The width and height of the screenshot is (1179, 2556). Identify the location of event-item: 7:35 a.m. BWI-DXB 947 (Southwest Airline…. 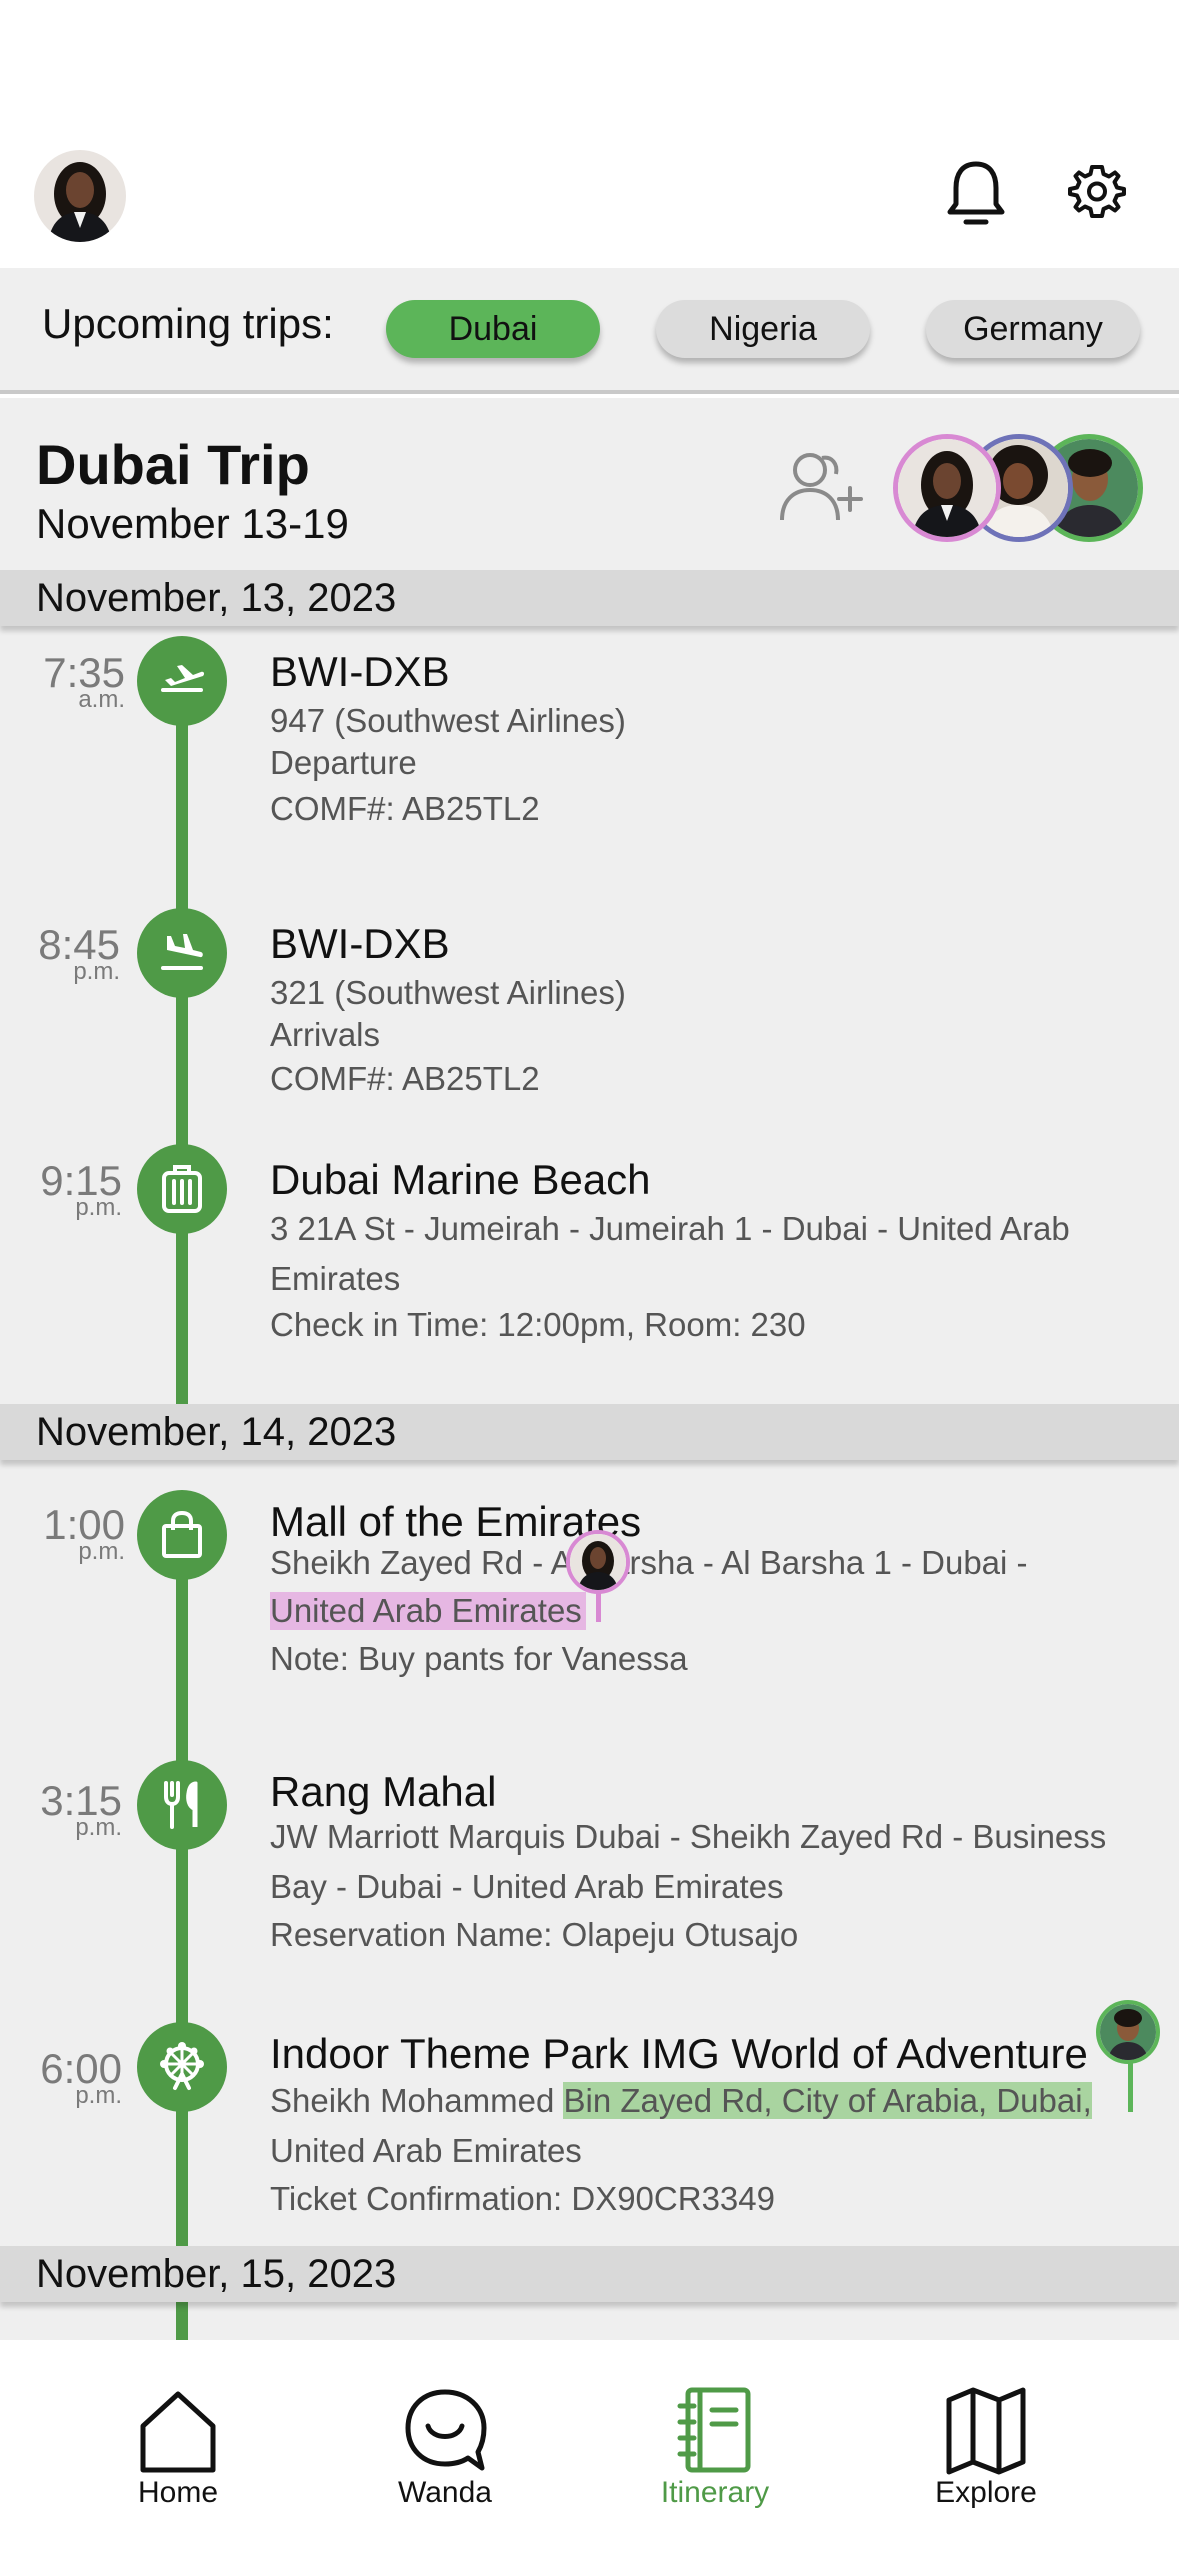
(589, 758).